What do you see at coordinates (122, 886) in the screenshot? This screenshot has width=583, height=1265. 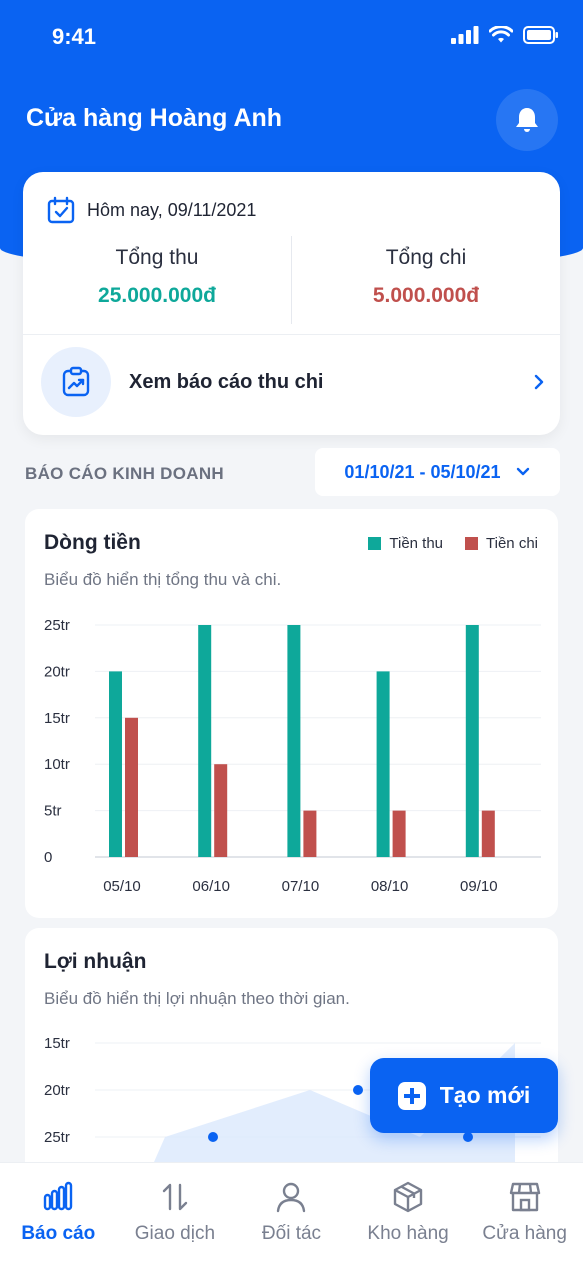 I see `x-tick-label: 05/10` at bounding box center [122, 886].